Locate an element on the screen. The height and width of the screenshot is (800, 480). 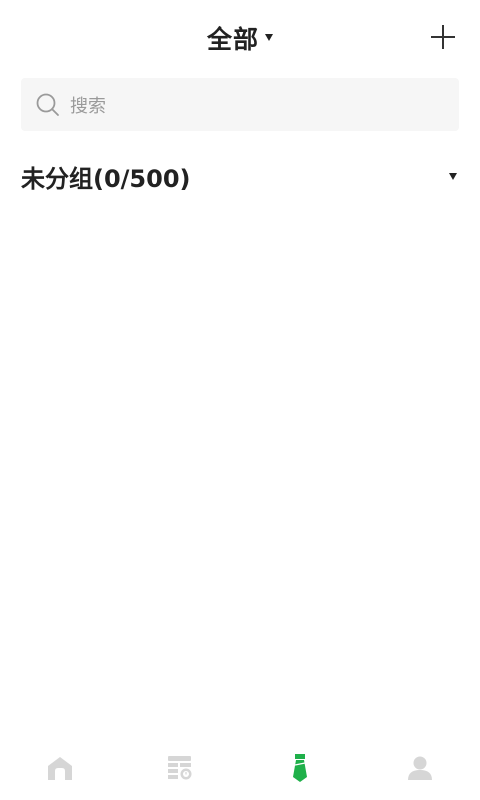
title-dropdown: 全部 is located at coordinates (240, 38).